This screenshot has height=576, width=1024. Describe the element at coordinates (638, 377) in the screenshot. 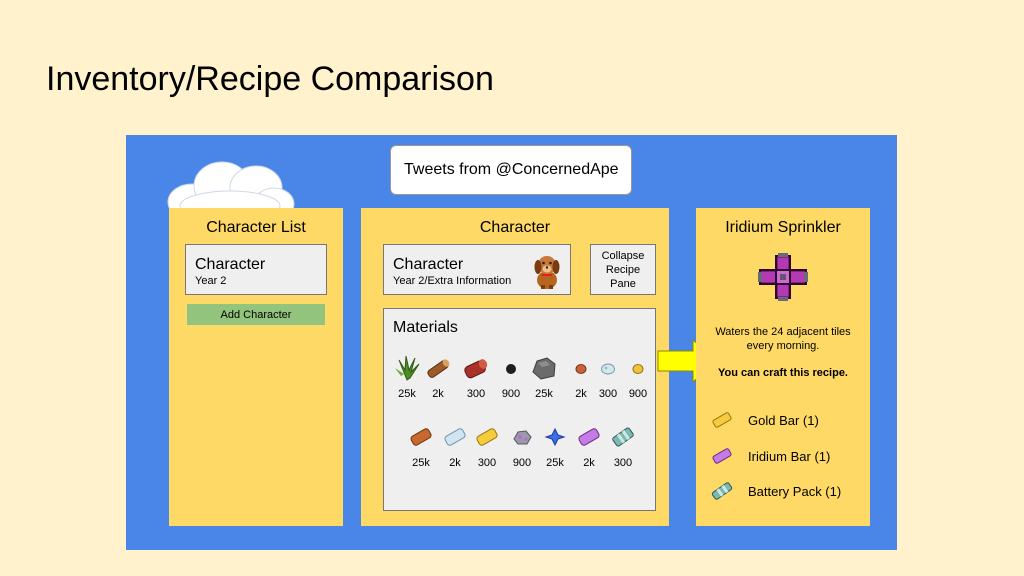

I see `material-gold-ore: 900` at that location.